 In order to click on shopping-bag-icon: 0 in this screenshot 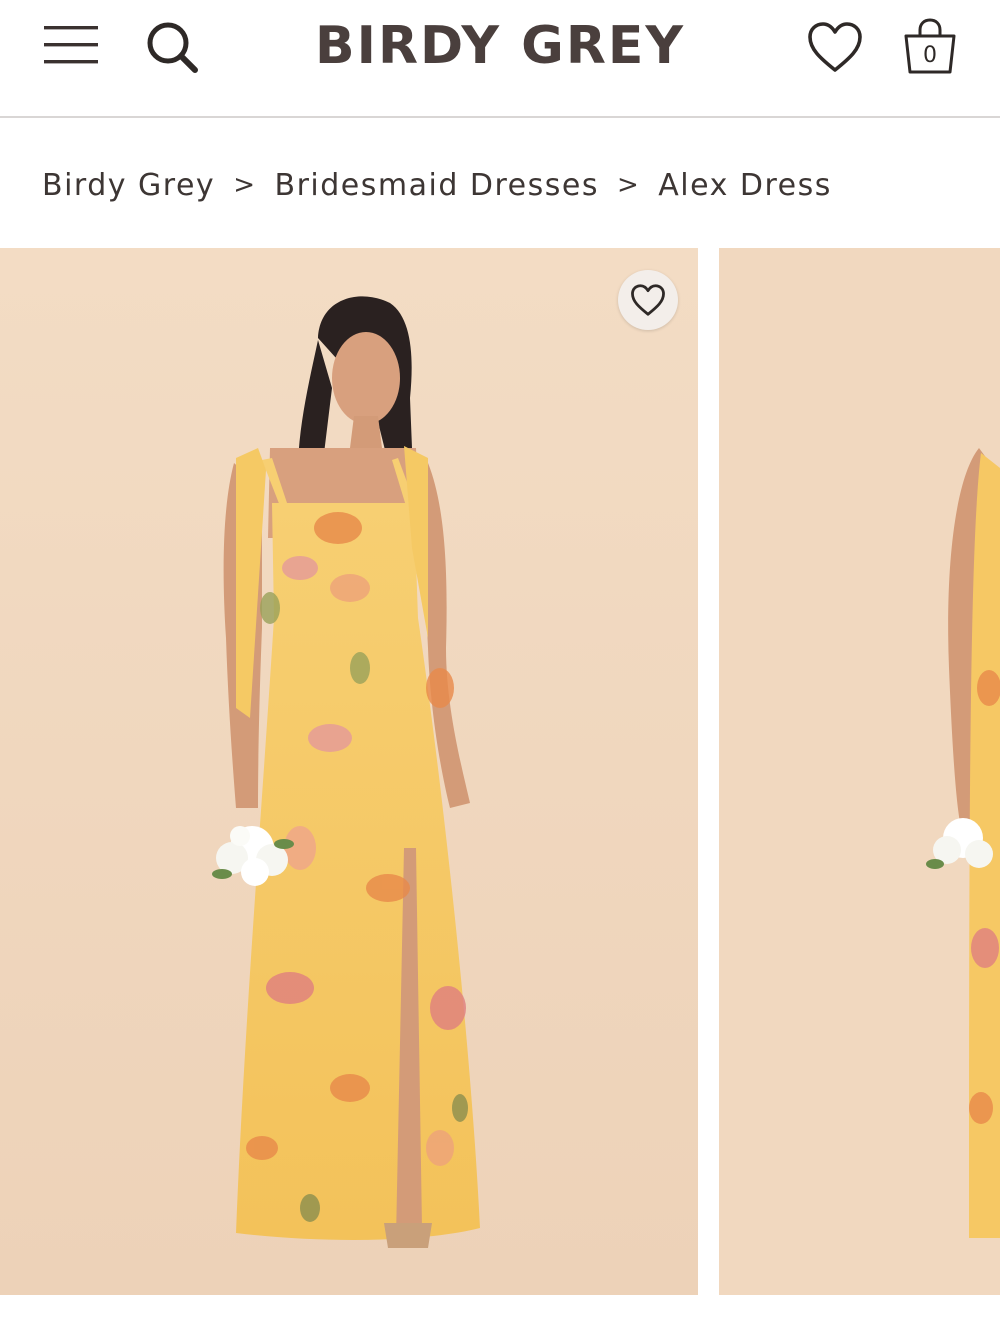, I will do `click(930, 46)`.